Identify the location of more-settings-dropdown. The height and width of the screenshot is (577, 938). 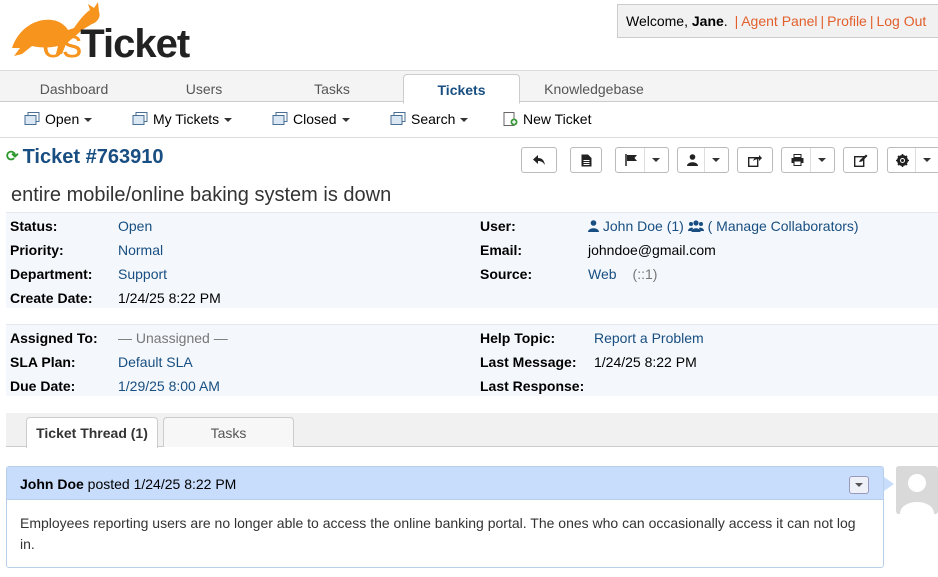
(912, 160).